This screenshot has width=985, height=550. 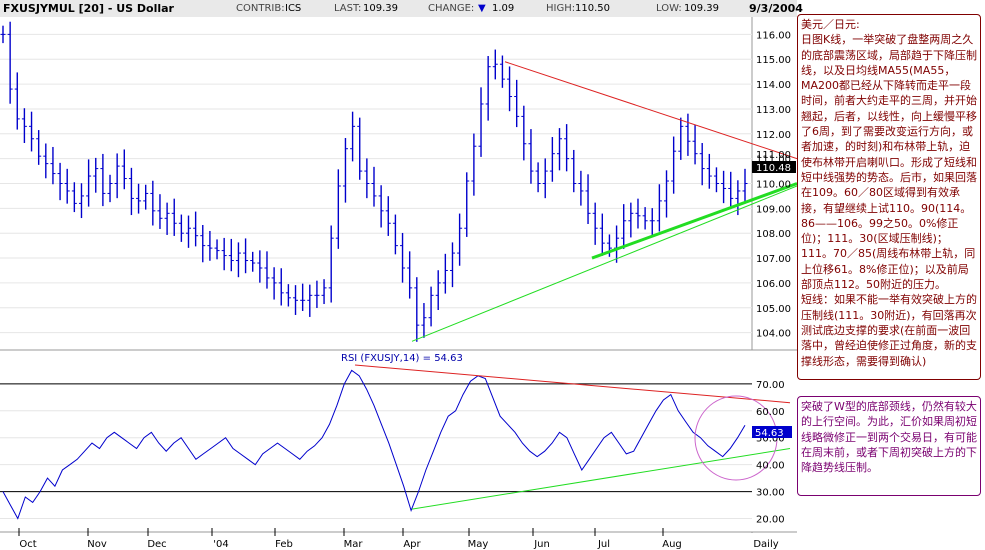 What do you see at coordinates (770, 412) in the screenshot?
I see `rsi-tick-label: 60.00` at bounding box center [770, 412].